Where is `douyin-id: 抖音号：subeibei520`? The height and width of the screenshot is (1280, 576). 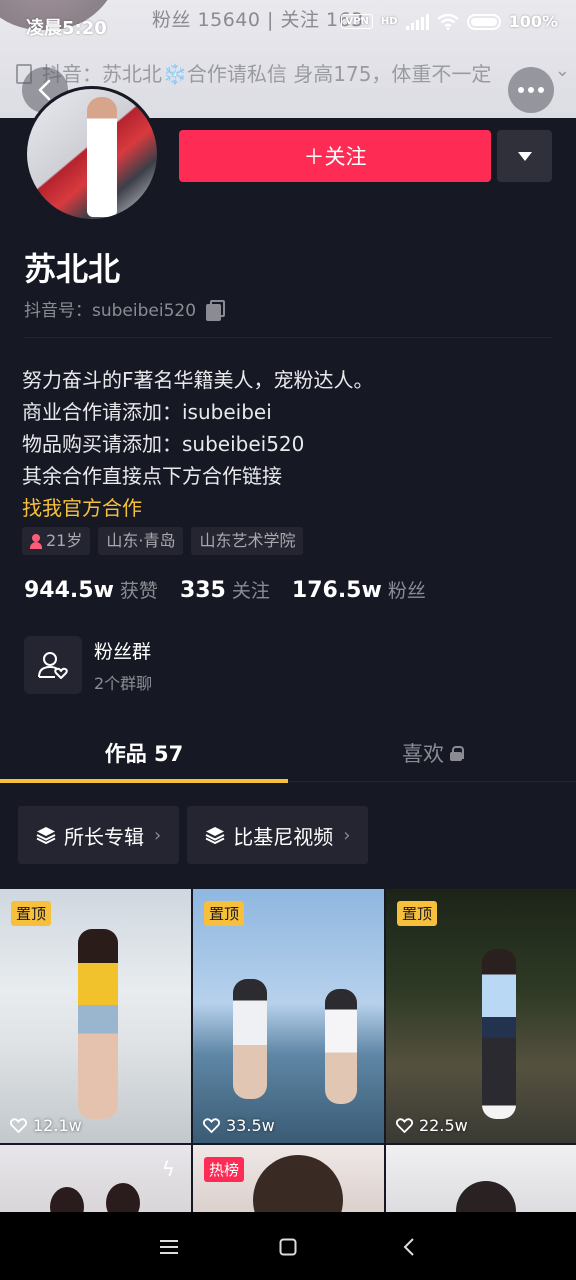
douyin-id: 抖音号：subeibei520 is located at coordinates (125, 308).